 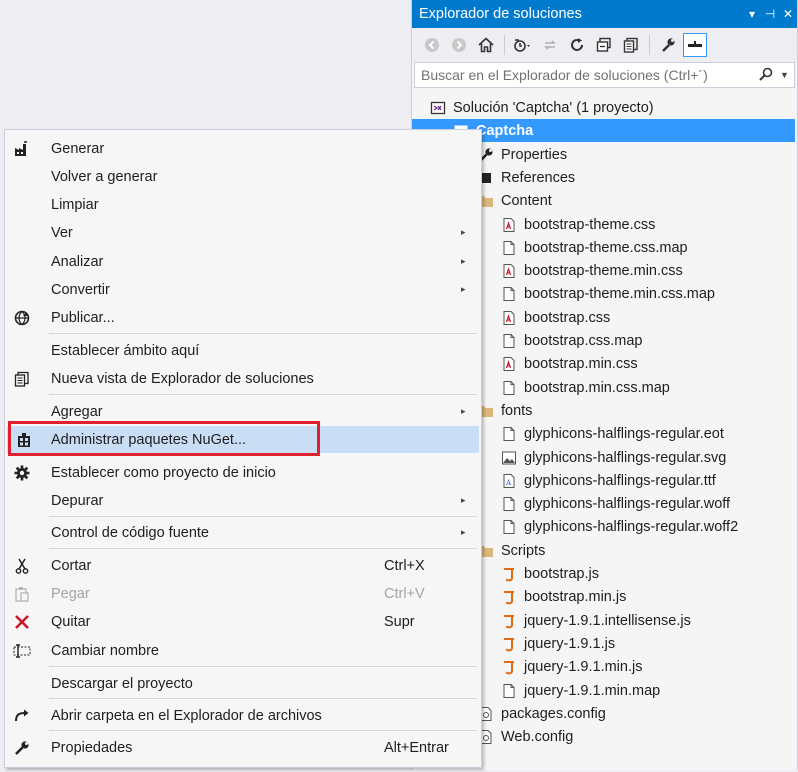 I want to click on menu-item-limpiar: Limpiar, so click(x=243, y=204).